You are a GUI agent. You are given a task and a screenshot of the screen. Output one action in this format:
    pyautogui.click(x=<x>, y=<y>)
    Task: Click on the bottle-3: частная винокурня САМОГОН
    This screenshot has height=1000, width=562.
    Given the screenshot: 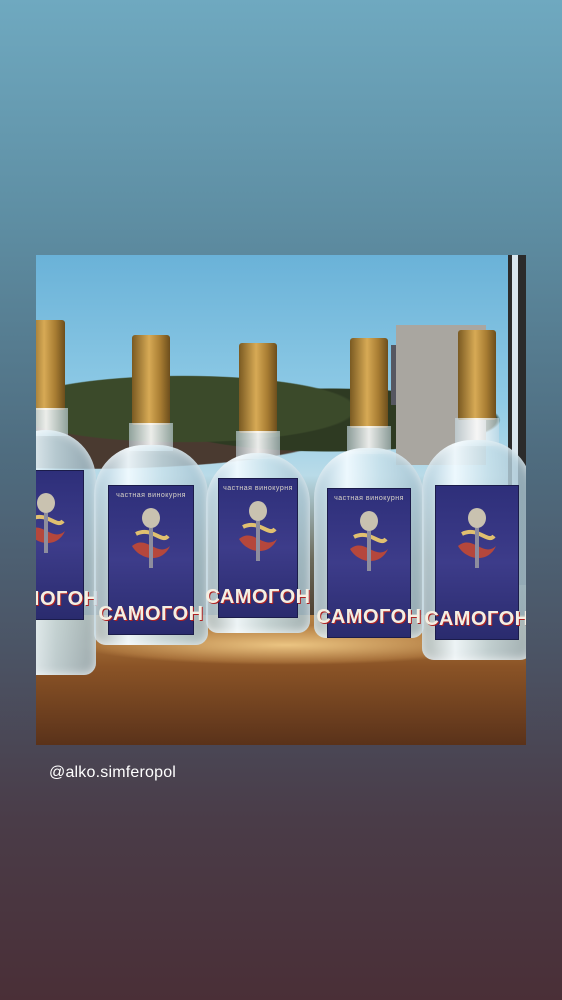 What is the action you would take?
    pyautogui.click(x=257, y=488)
    